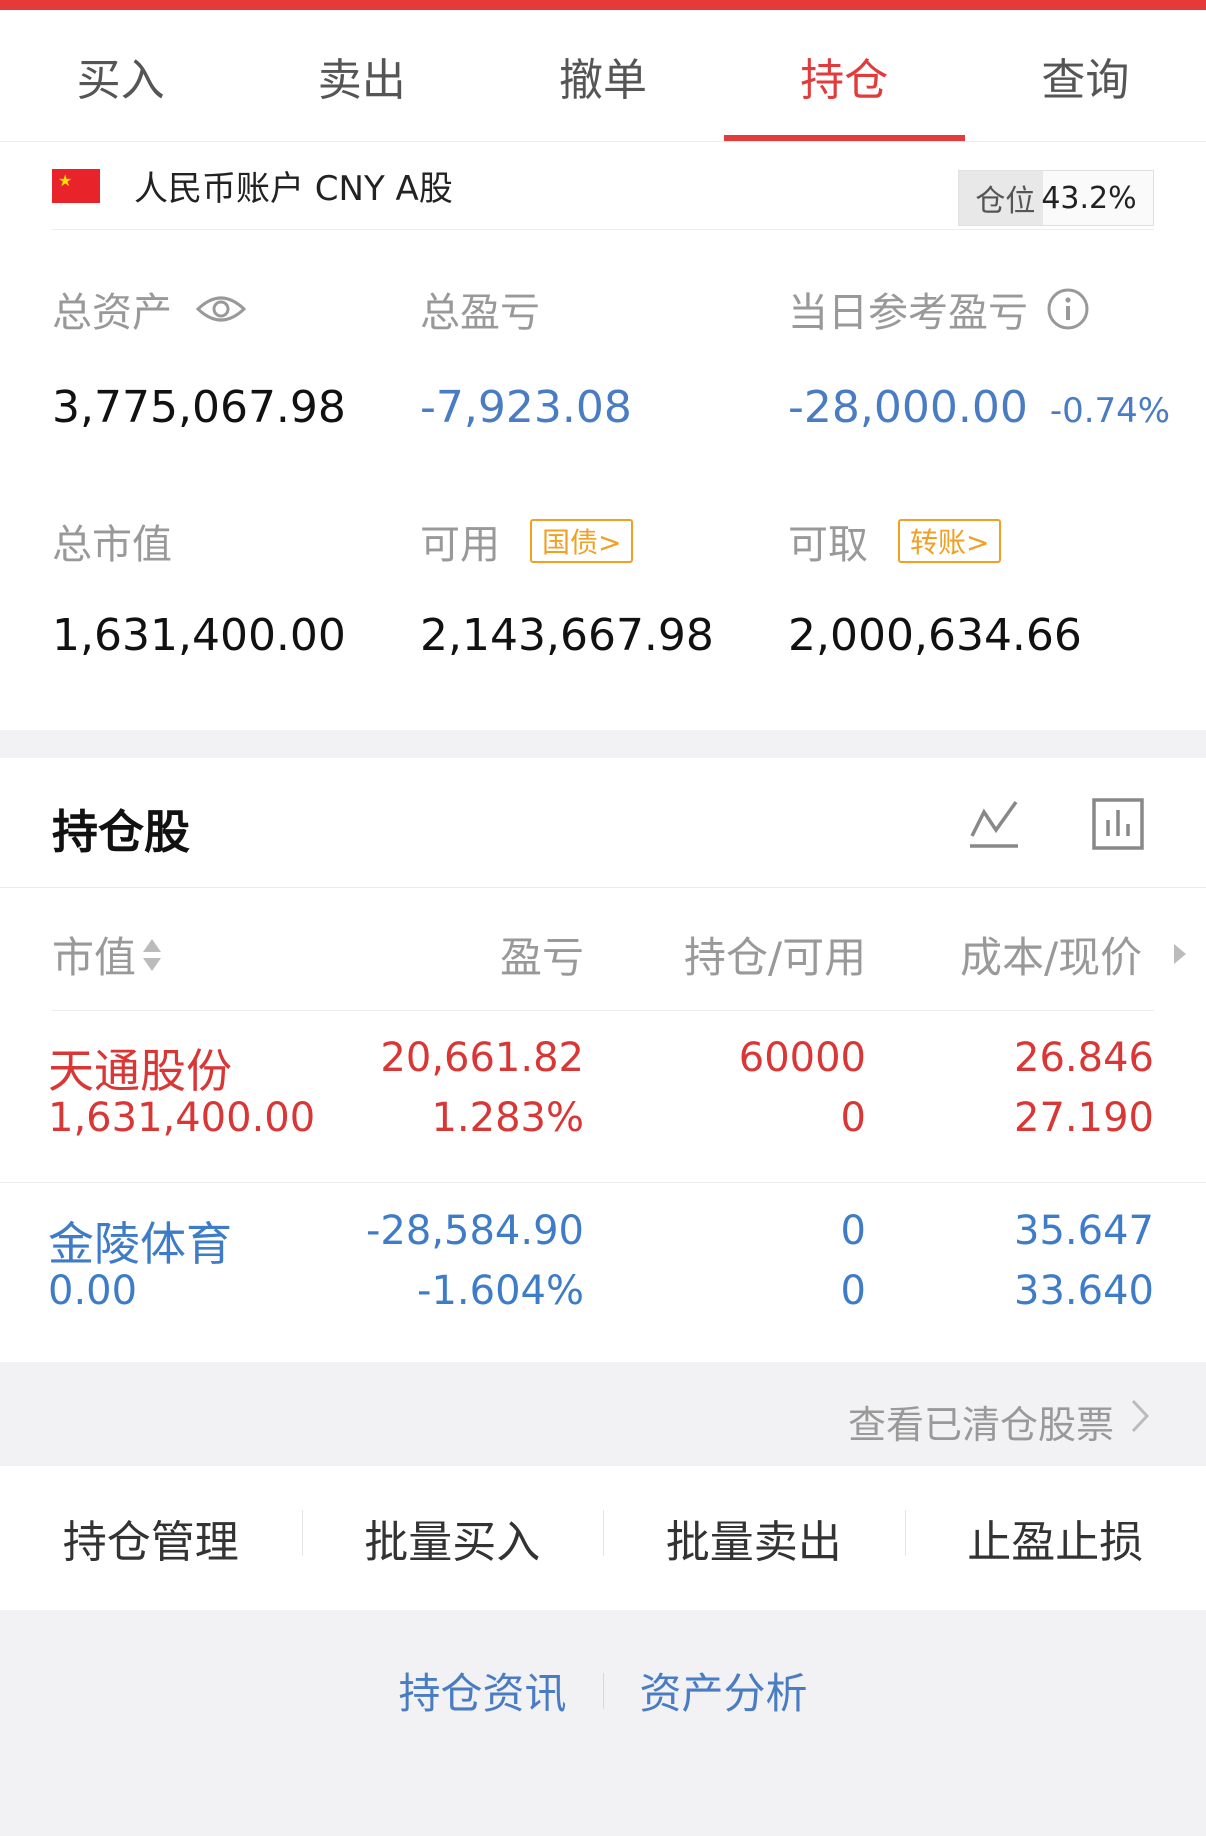 Image resolution: width=1206 pixels, height=1836 pixels. Describe the element at coordinates (140, 1244) in the screenshot. I see `stock-name: 金陵体育` at that location.